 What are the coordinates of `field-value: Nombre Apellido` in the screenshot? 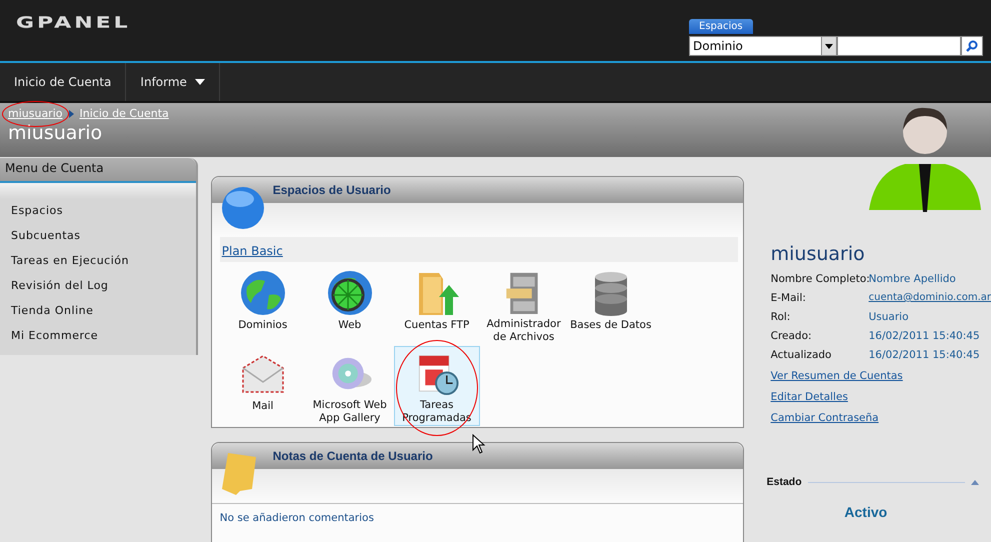 It's located at (912, 279).